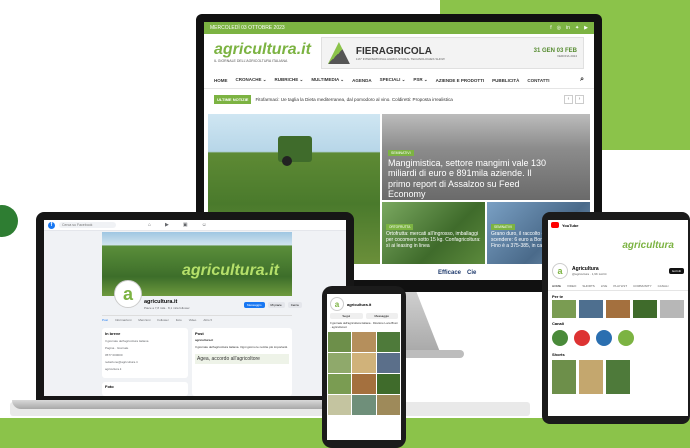  What do you see at coordinates (221, 80) in the screenshot?
I see `nav-item: HOME` at bounding box center [221, 80].